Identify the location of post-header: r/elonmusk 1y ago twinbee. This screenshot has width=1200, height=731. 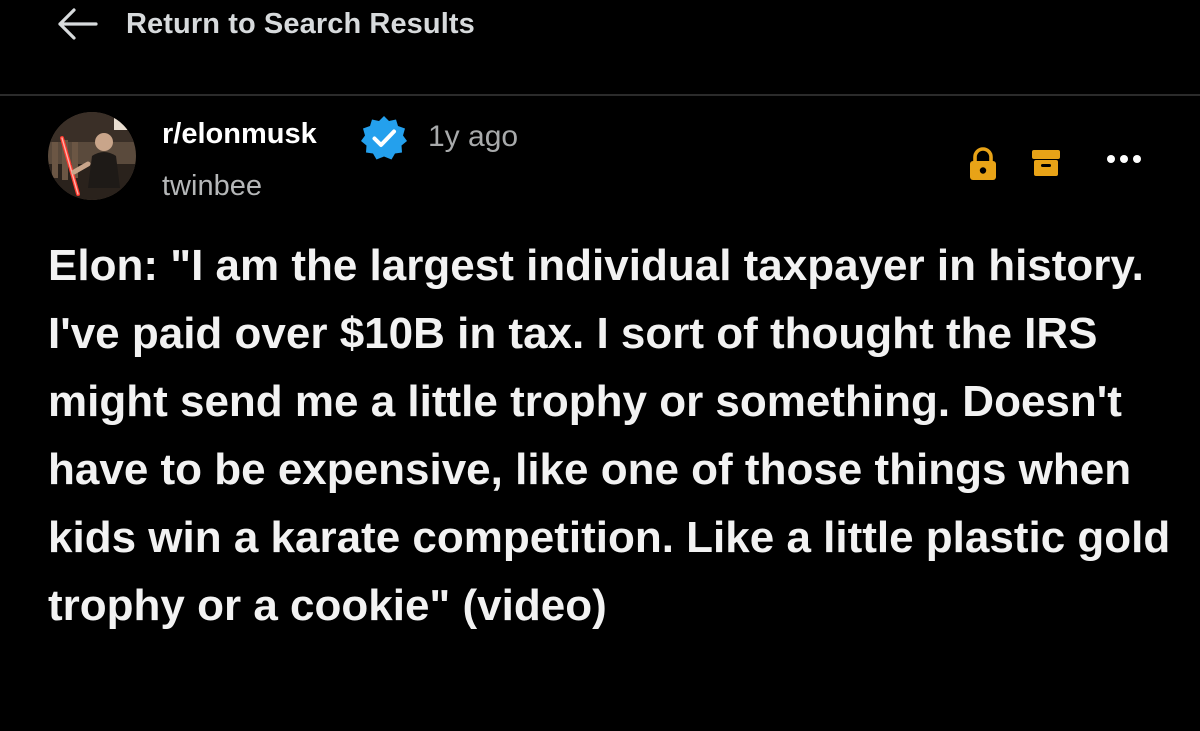
(608, 162).